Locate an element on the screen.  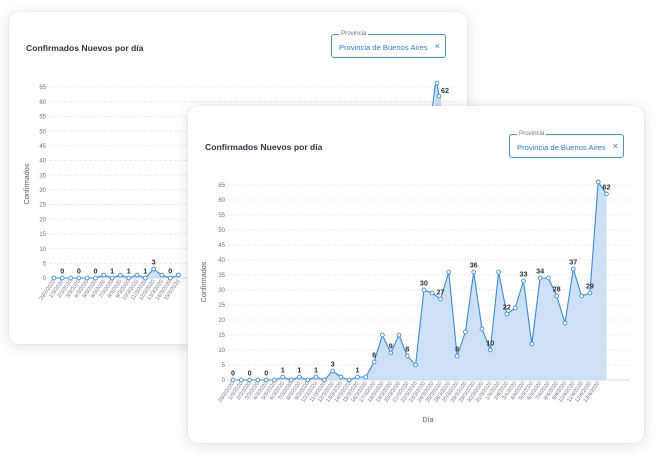
data-label: 10 is located at coordinates (490, 343).